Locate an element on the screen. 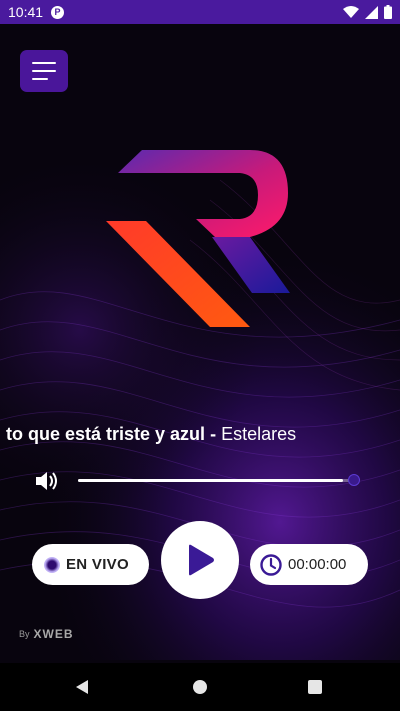 The width and height of the screenshot is (400, 711). song-title-marquee: to que está triste y azul - Estelares is located at coordinates (200, 436).